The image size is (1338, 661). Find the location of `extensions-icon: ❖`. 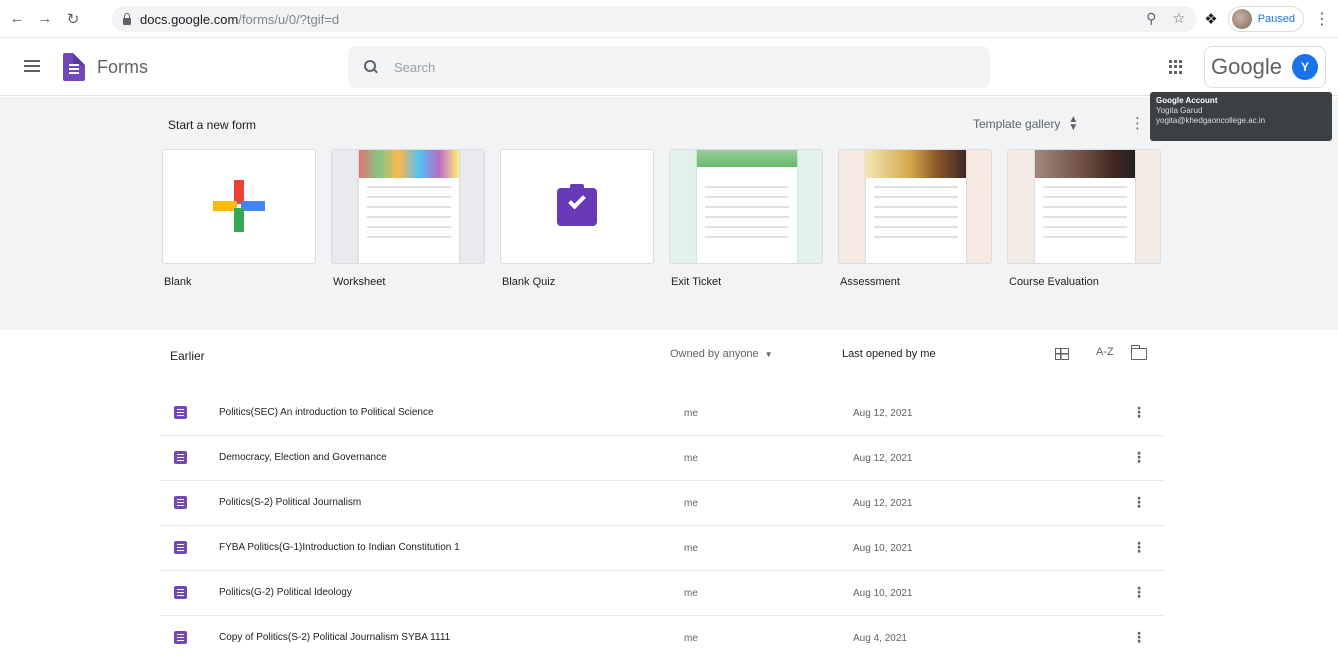

extensions-icon: ❖ is located at coordinates (1210, 19).